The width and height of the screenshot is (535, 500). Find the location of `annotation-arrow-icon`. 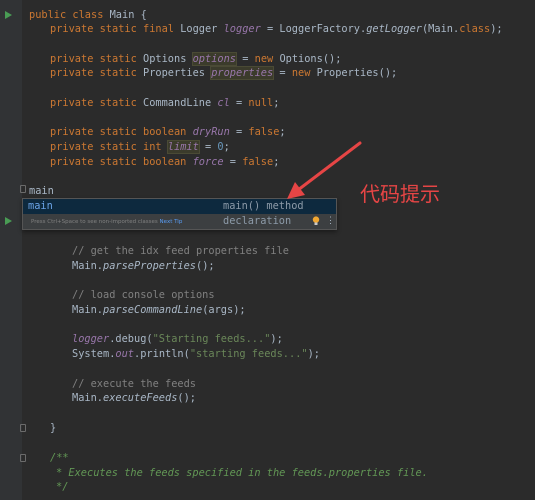

annotation-arrow-icon is located at coordinates (324, 170).